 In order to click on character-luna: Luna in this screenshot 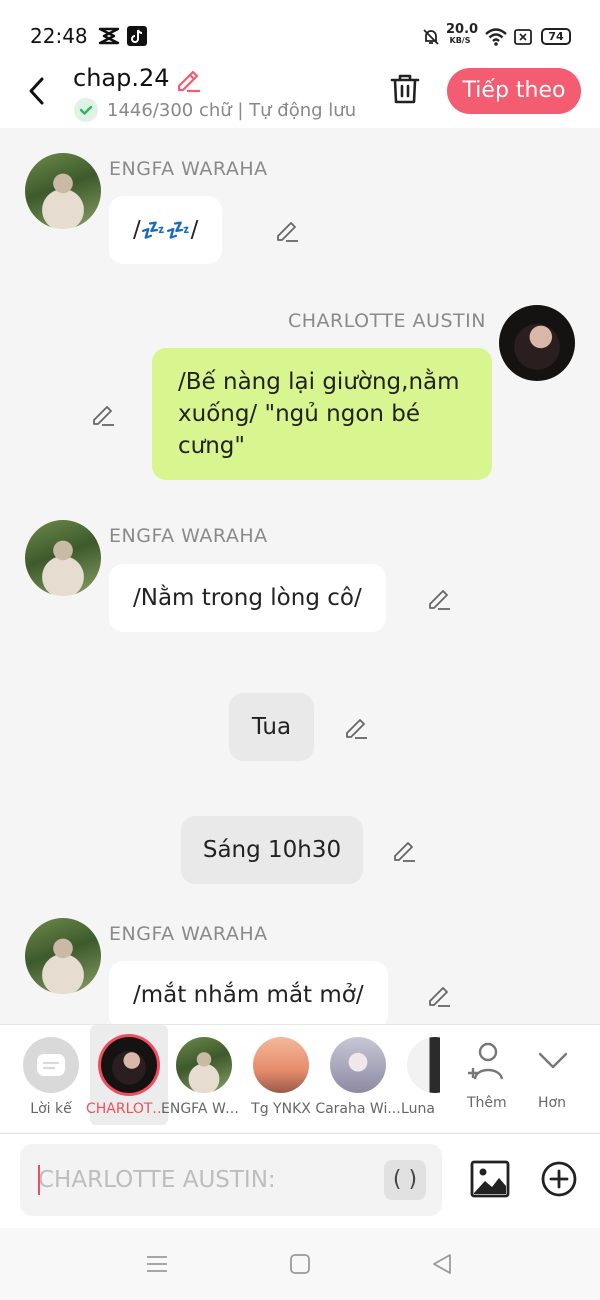, I will do `click(418, 1075)`.